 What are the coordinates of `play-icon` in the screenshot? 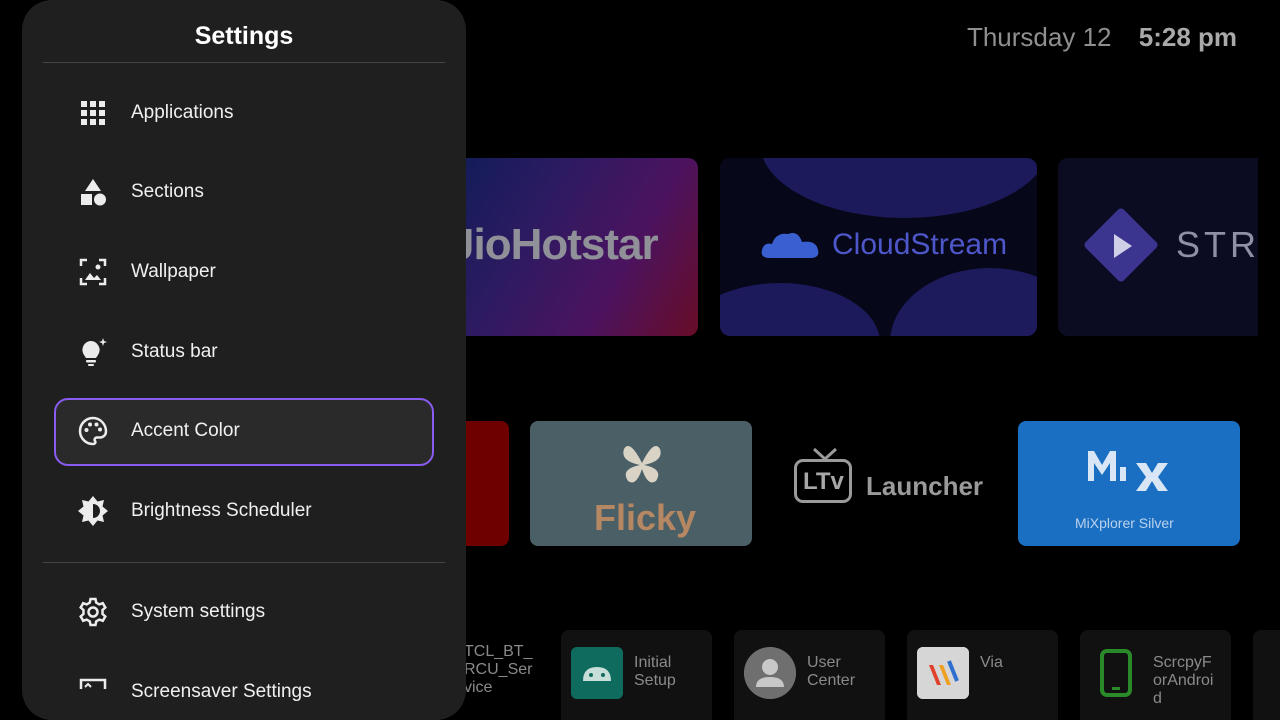 It's located at (1123, 246).